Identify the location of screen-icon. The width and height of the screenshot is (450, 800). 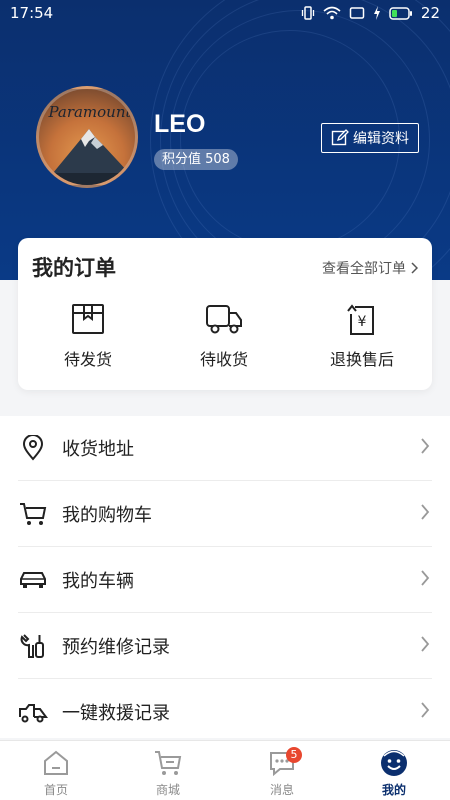
(357, 13).